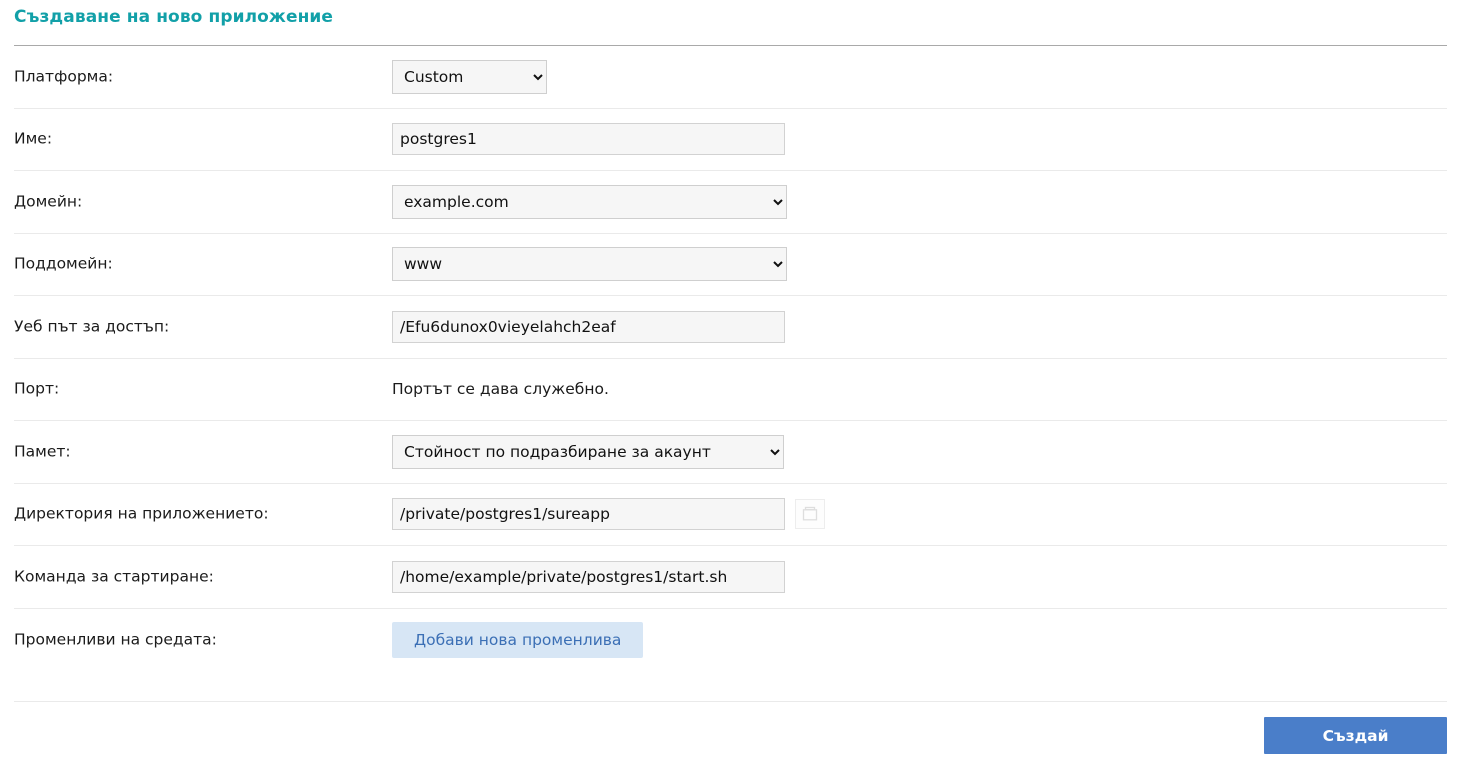  I want to click on form-row-name: Име:, so click(730, 140).